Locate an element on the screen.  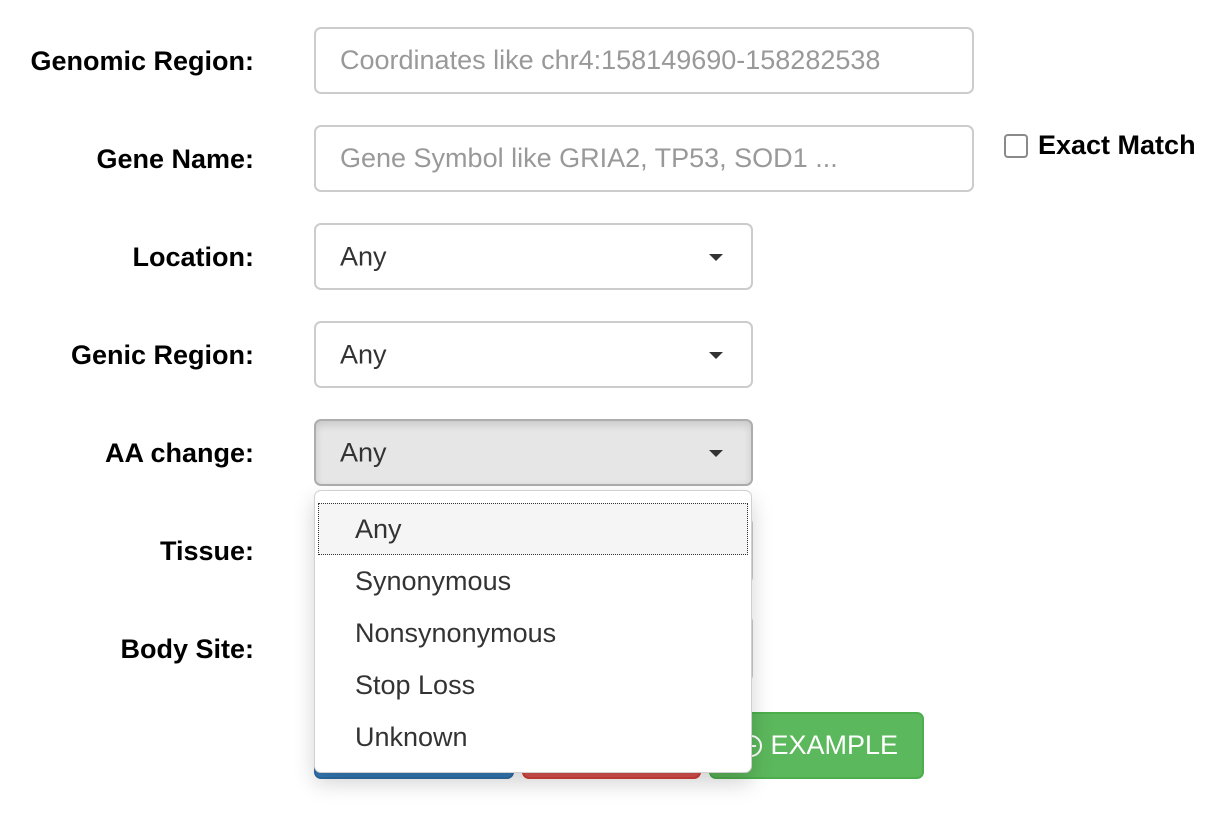
body-site-label: Body Site: is located at coordinates (187, 649).